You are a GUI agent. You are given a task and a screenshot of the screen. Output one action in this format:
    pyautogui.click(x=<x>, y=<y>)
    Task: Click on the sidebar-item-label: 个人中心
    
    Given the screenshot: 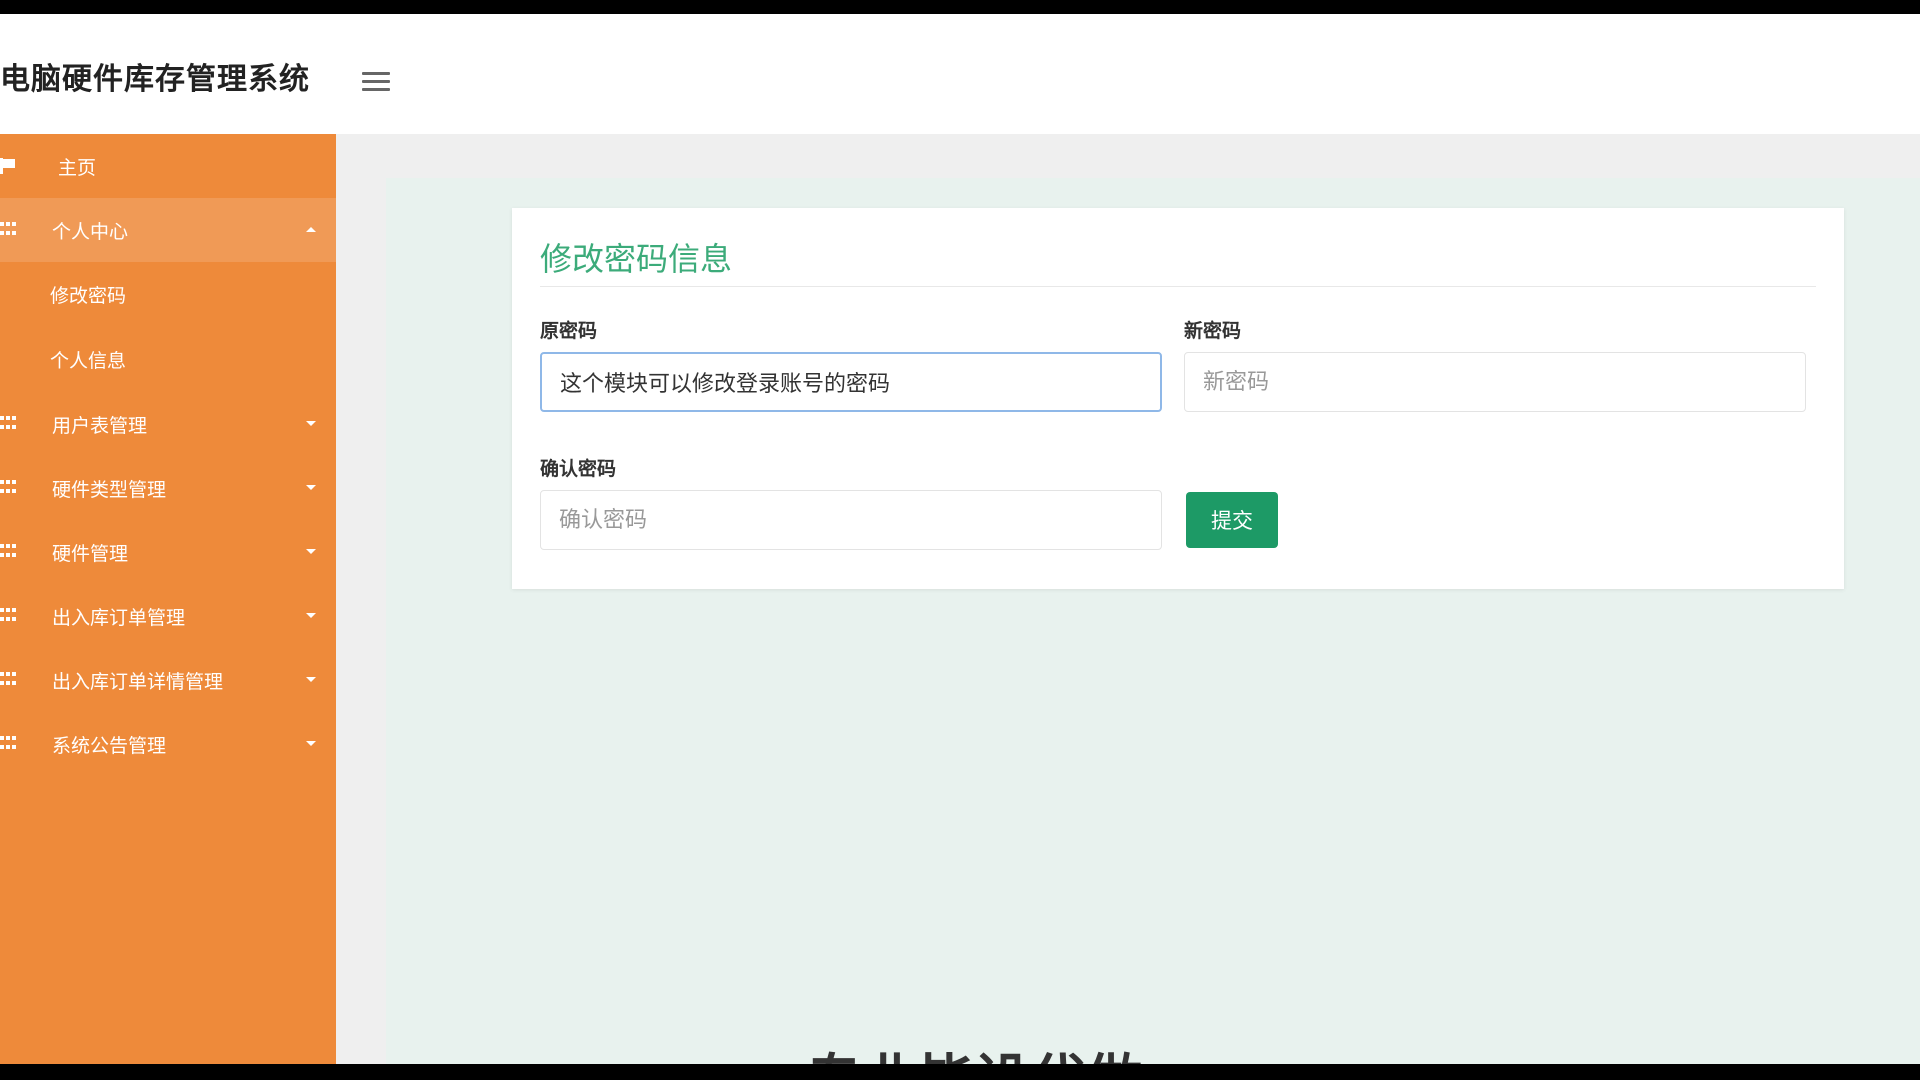 What is the action you would take?
    pyautogui.click(x=90, y=231)
    